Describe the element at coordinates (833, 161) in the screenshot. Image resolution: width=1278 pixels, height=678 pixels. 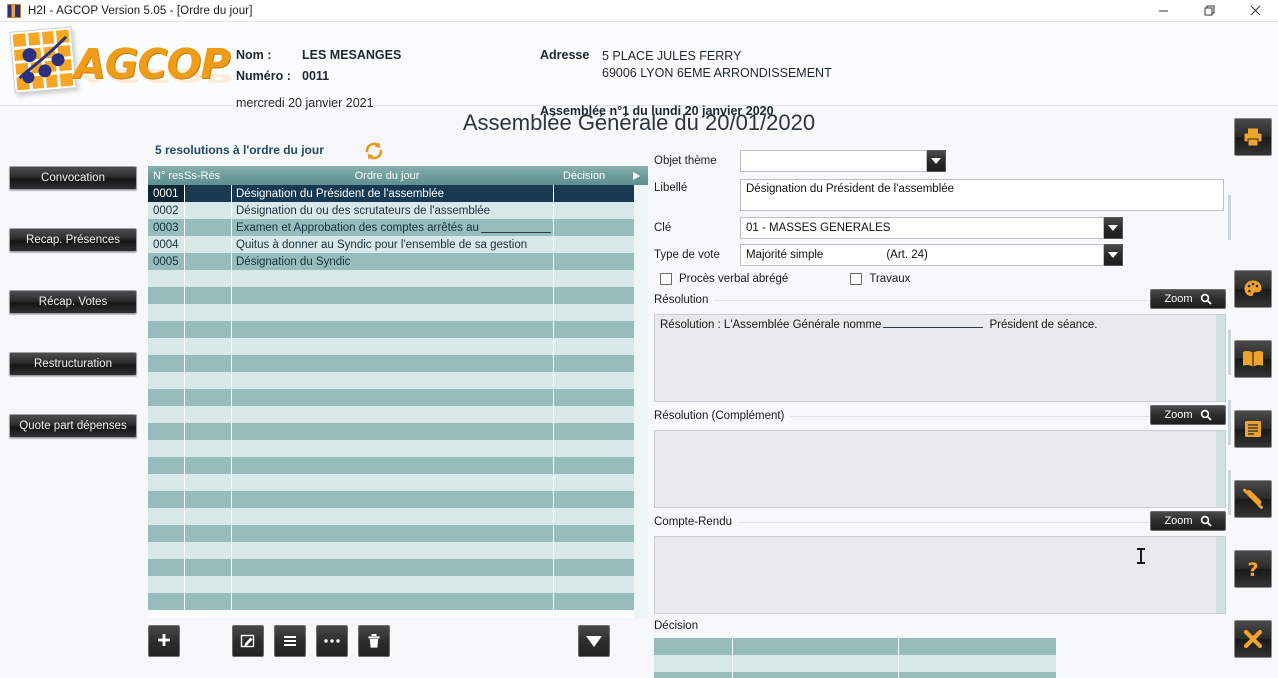
I see `objet-theme-input` at that location.